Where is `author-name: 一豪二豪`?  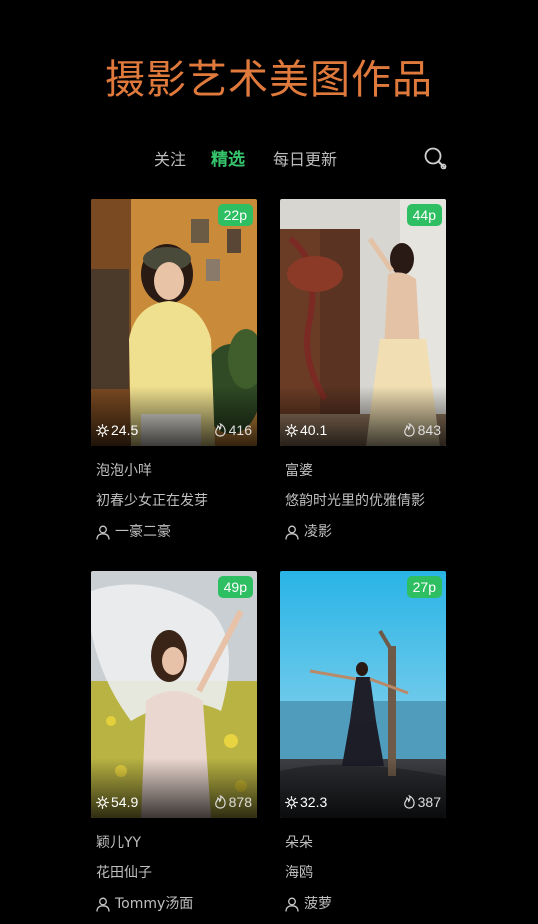
author-name: 一豪二豪 is located at coordinates (143, 532).